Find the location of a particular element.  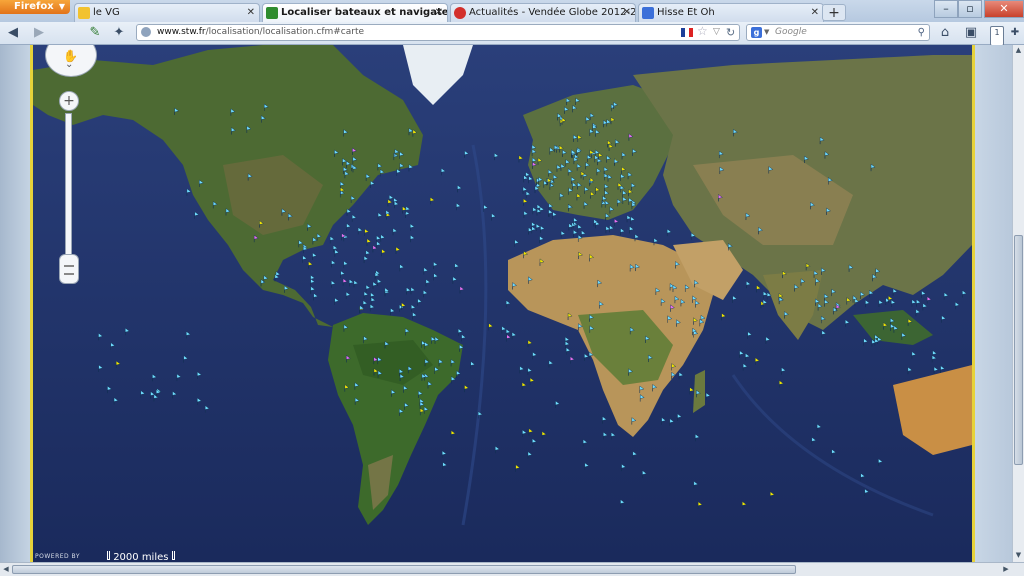

zoom-slider-track is located at coordinates (68, 185).